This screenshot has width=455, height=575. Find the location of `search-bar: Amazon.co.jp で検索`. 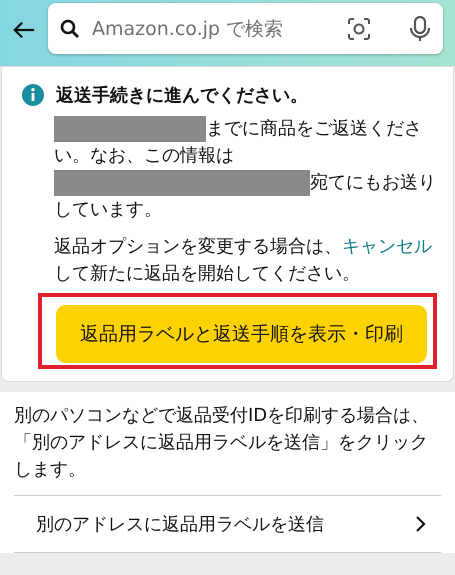

search-bar: Amazon.co.jp で検索 is located at coordinates (245, 28).